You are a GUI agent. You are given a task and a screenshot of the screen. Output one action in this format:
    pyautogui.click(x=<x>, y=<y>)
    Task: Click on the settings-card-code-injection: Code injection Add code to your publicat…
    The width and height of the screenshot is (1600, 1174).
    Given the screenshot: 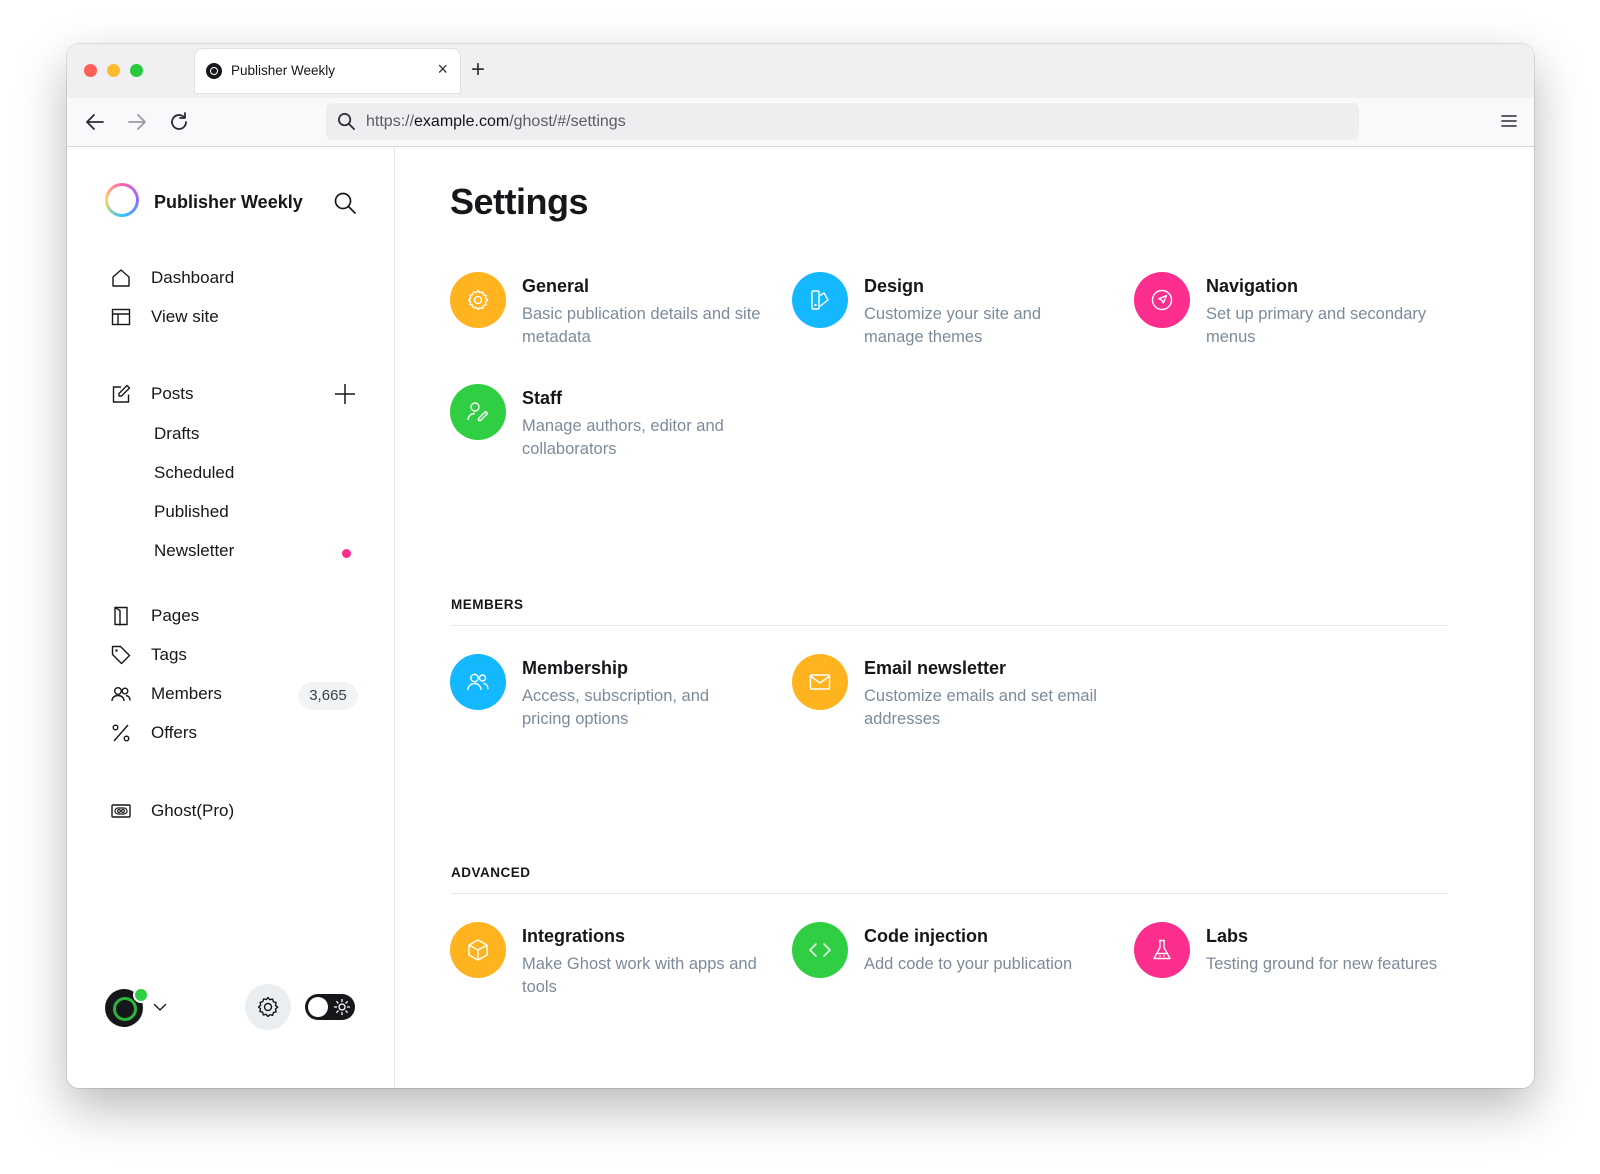 What is the action you would take?
    pyautogui.click(x=952, y=962)
    